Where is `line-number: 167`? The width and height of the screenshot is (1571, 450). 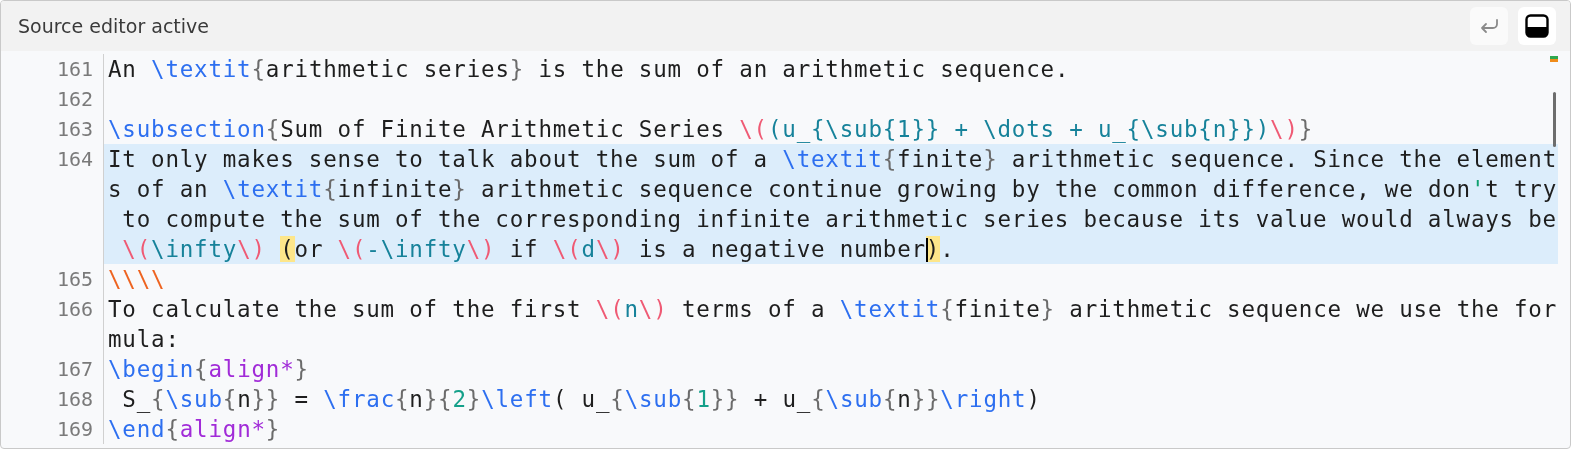
line-number: 167 is located at coordinates (74, 369).